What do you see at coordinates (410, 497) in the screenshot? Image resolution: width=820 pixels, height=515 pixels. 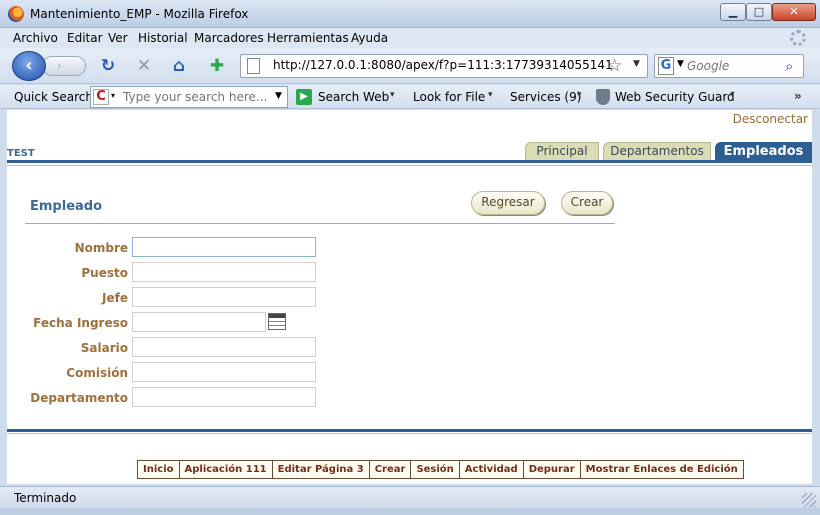 I see `status-bar: Terminado` at bounding box center [410, 497].